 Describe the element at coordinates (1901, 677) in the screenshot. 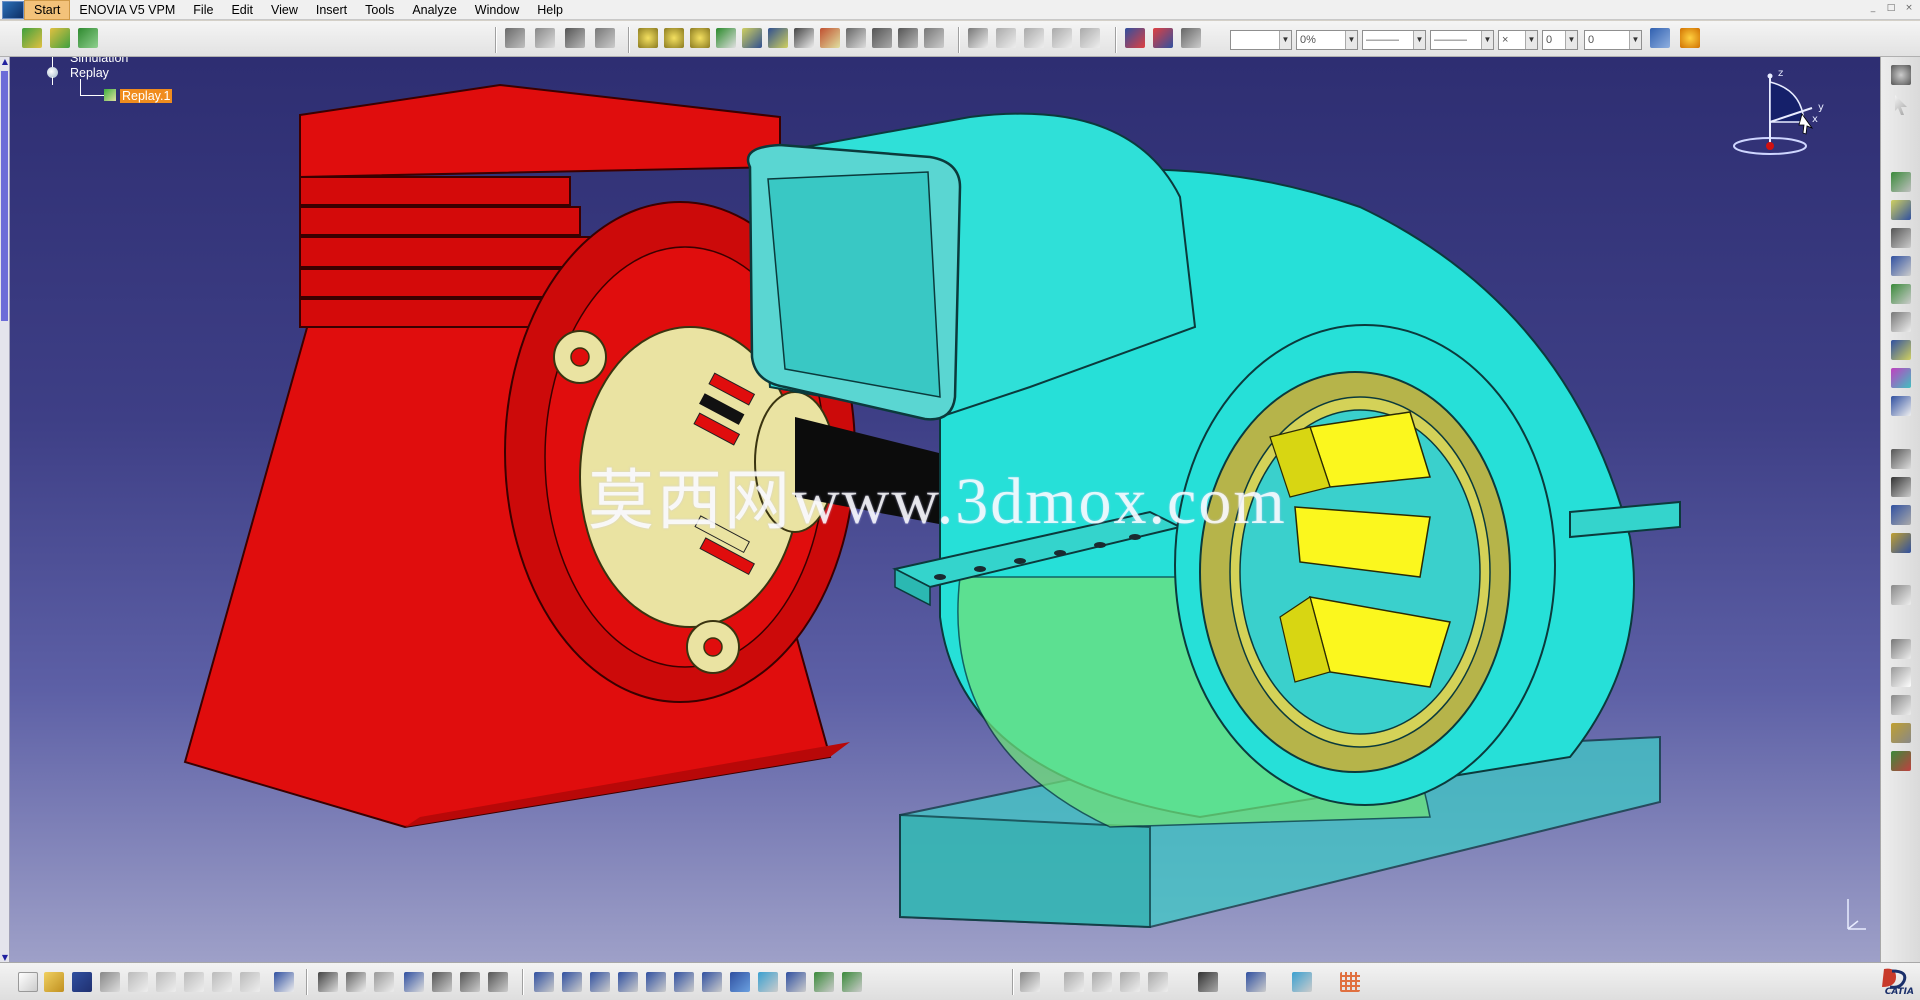

I see `text-abc-icon` at that location.